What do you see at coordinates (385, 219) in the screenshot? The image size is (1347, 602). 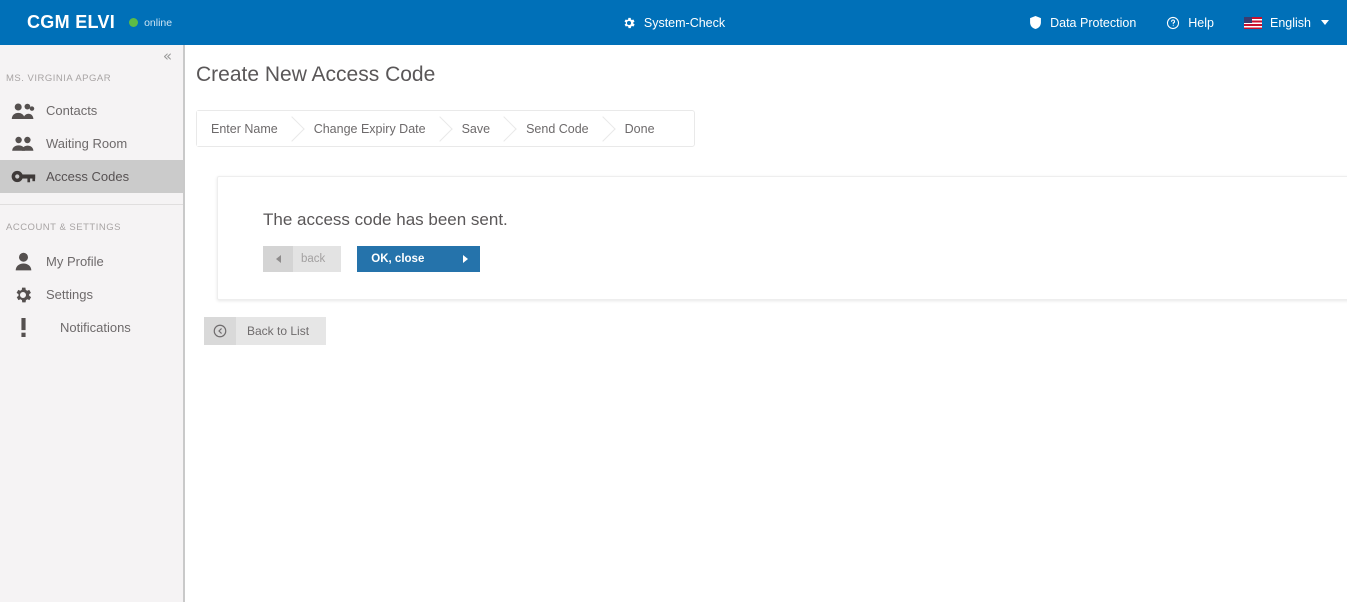 I see `confirmation-message: The access code has been sent.` at bounding box center [385, 219].